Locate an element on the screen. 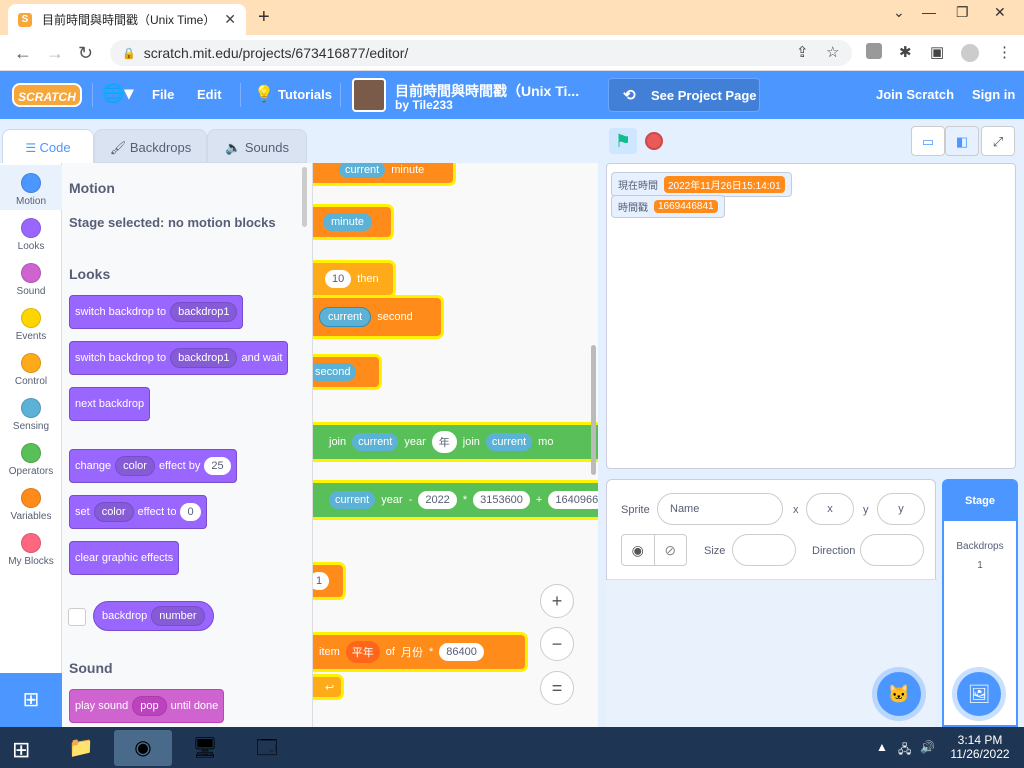 Image resolution: width=1024 pixels, height=768 pixels. script-block: current year - 2022 * 3153600 + 1640966 is located at coordinates (455, 500).